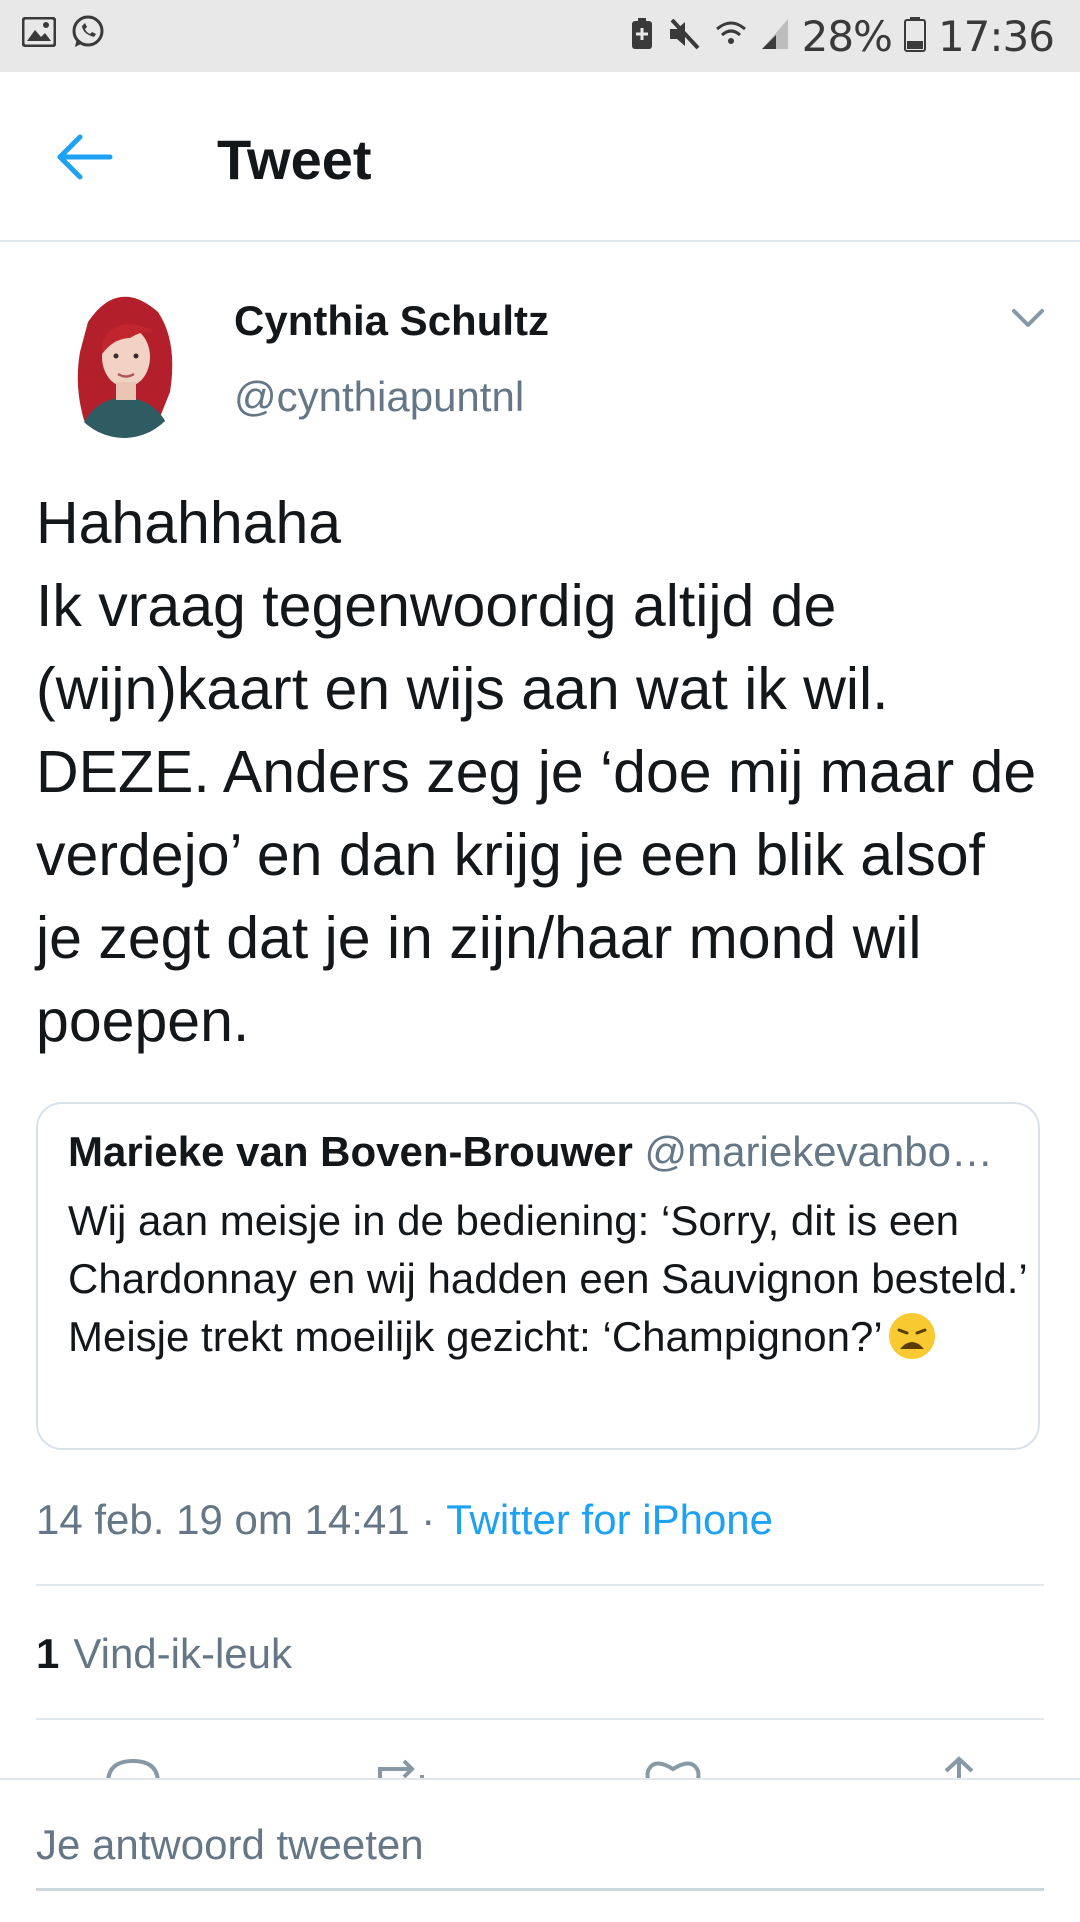 The image size is (1080, 1922). Describe the element at coordinates (540, 1846) in the screenshot. I see `reply-input` at that location.